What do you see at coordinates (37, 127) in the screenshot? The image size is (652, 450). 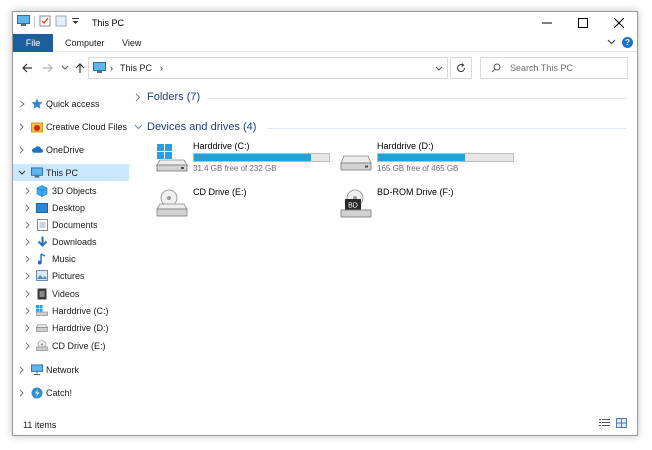 I see `creative-cloud-icon` at bounding box center [37, 127].